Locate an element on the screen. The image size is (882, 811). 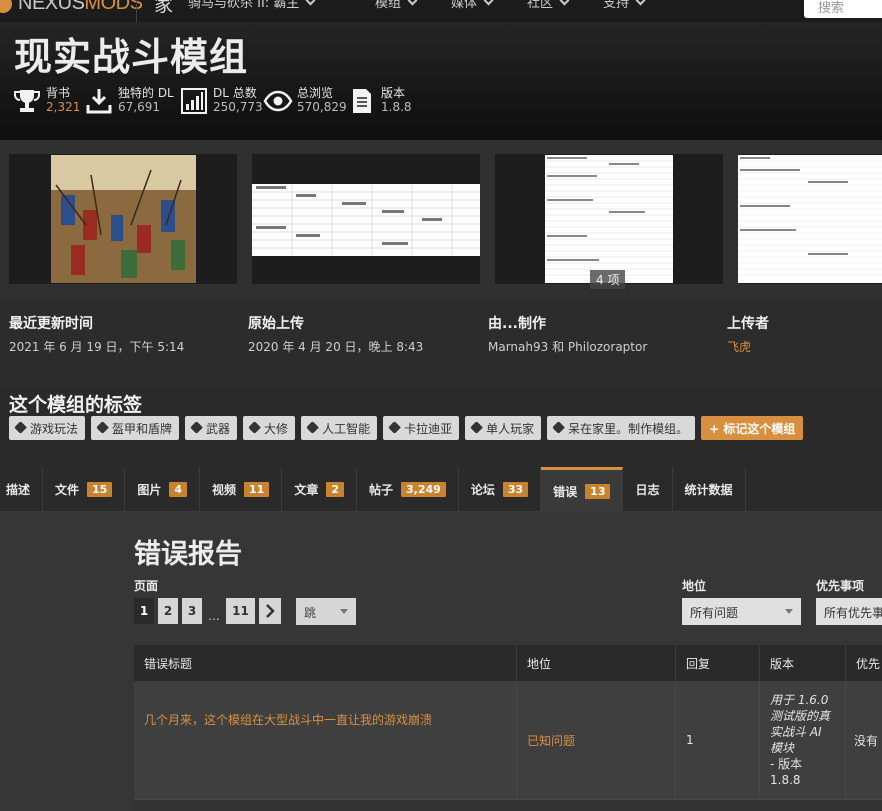
next-page-button is located at coordinates (270, 611).